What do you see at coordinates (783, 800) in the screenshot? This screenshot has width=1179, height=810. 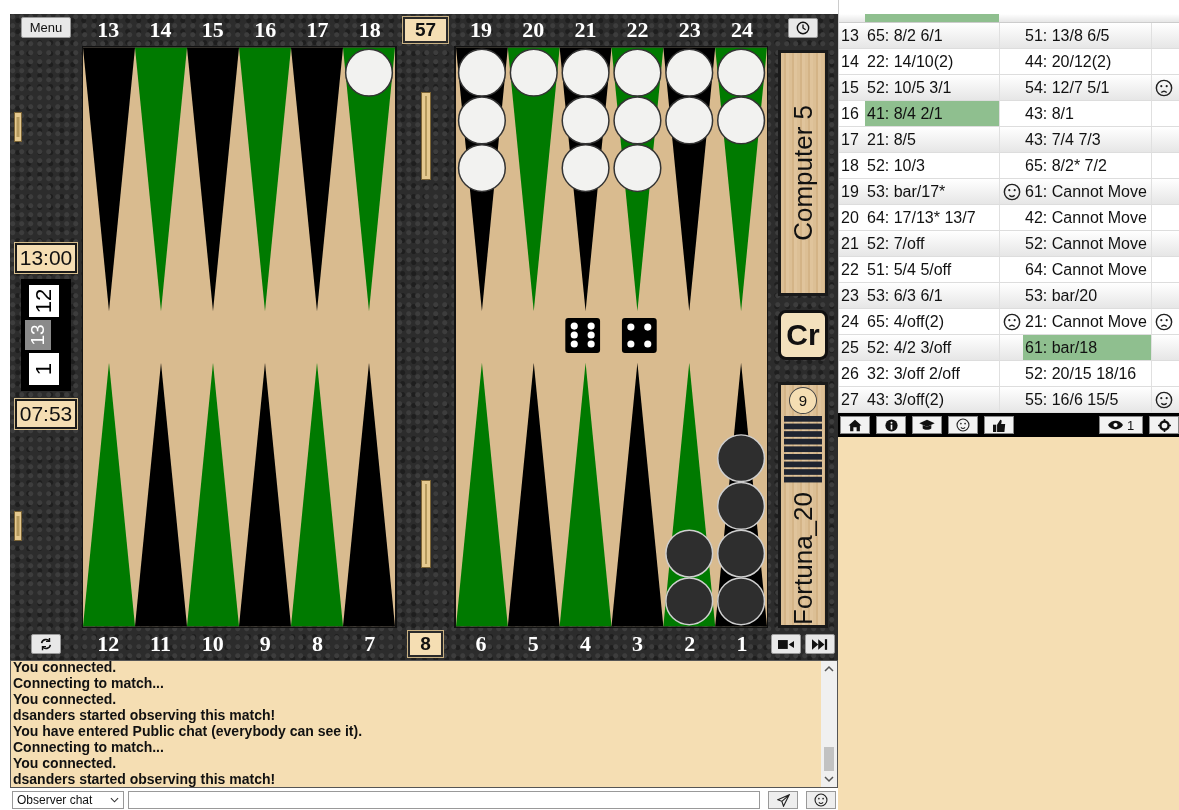 I see `send-button` at bounding box center [783, 800].